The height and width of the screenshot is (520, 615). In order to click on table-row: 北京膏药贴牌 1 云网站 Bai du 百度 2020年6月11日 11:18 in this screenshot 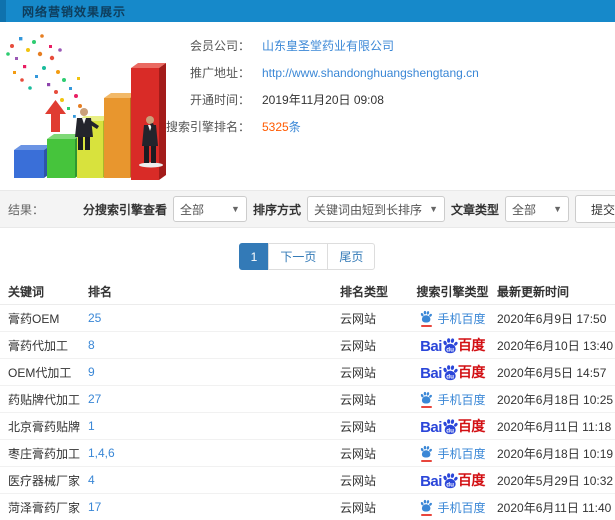, I will do `click(307, 426)`.